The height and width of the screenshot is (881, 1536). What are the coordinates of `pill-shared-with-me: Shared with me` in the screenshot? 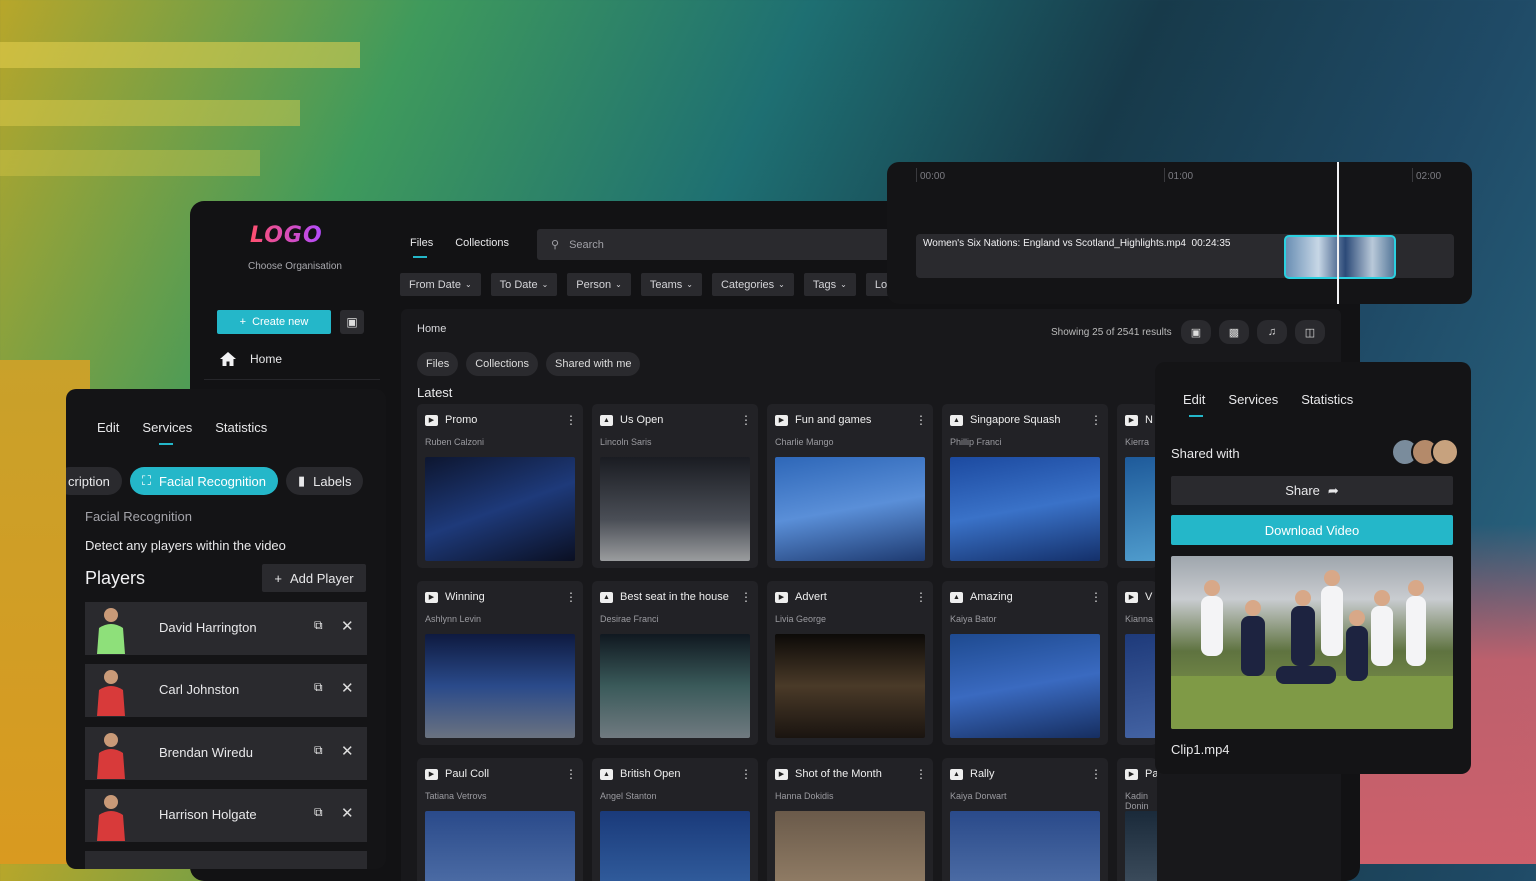 It's located at (593, 364).